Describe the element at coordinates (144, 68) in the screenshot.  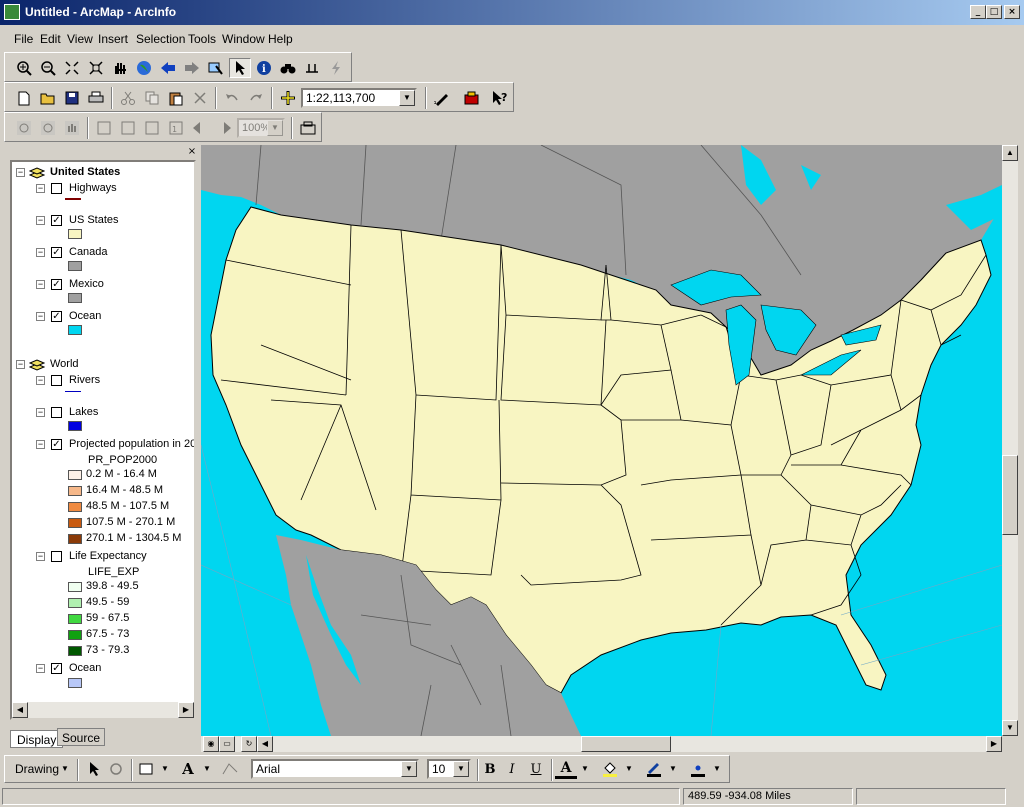
I see `full-extent-globe-icon` at that location.